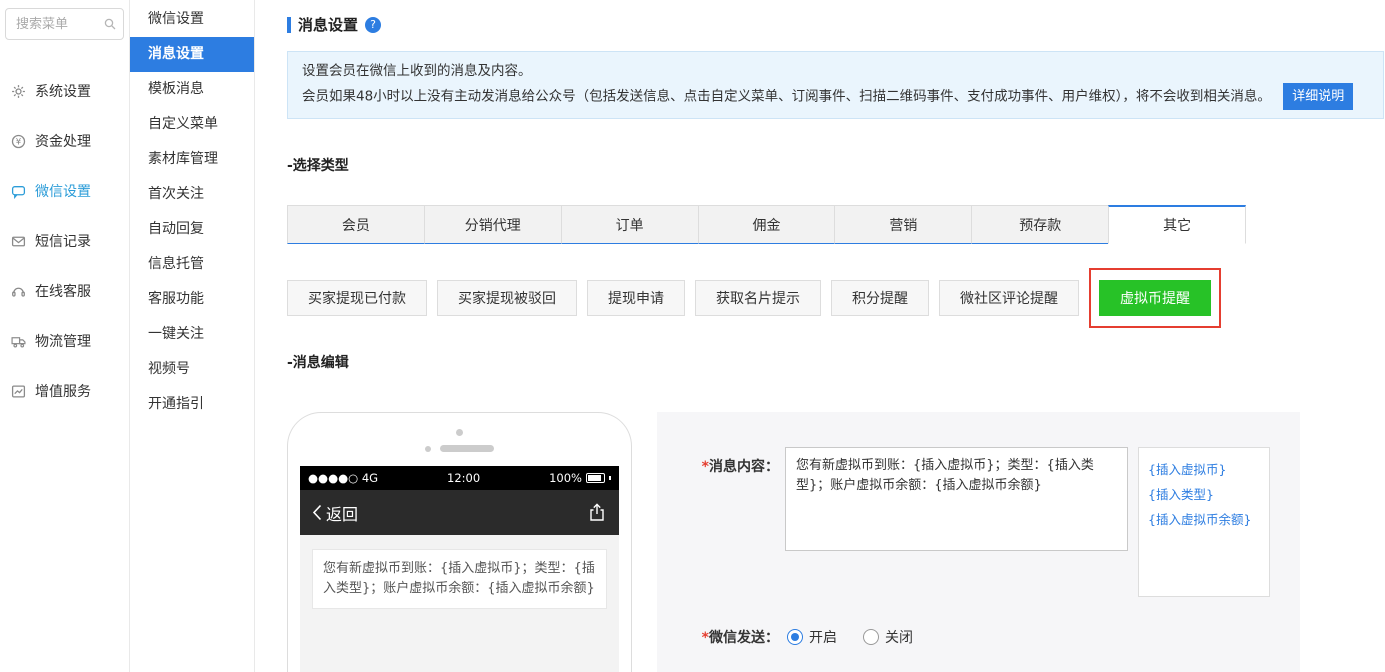 This screenshot has height=672, width=1385. I want to click on btn-withdraw-rejected: 买家提现被驳回, so click(507, 298).